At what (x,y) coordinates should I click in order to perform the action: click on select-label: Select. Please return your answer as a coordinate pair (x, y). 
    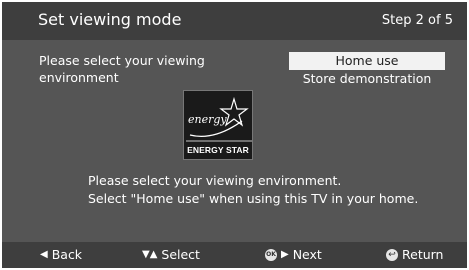
    Looking at the image, I should click on (180, 254).